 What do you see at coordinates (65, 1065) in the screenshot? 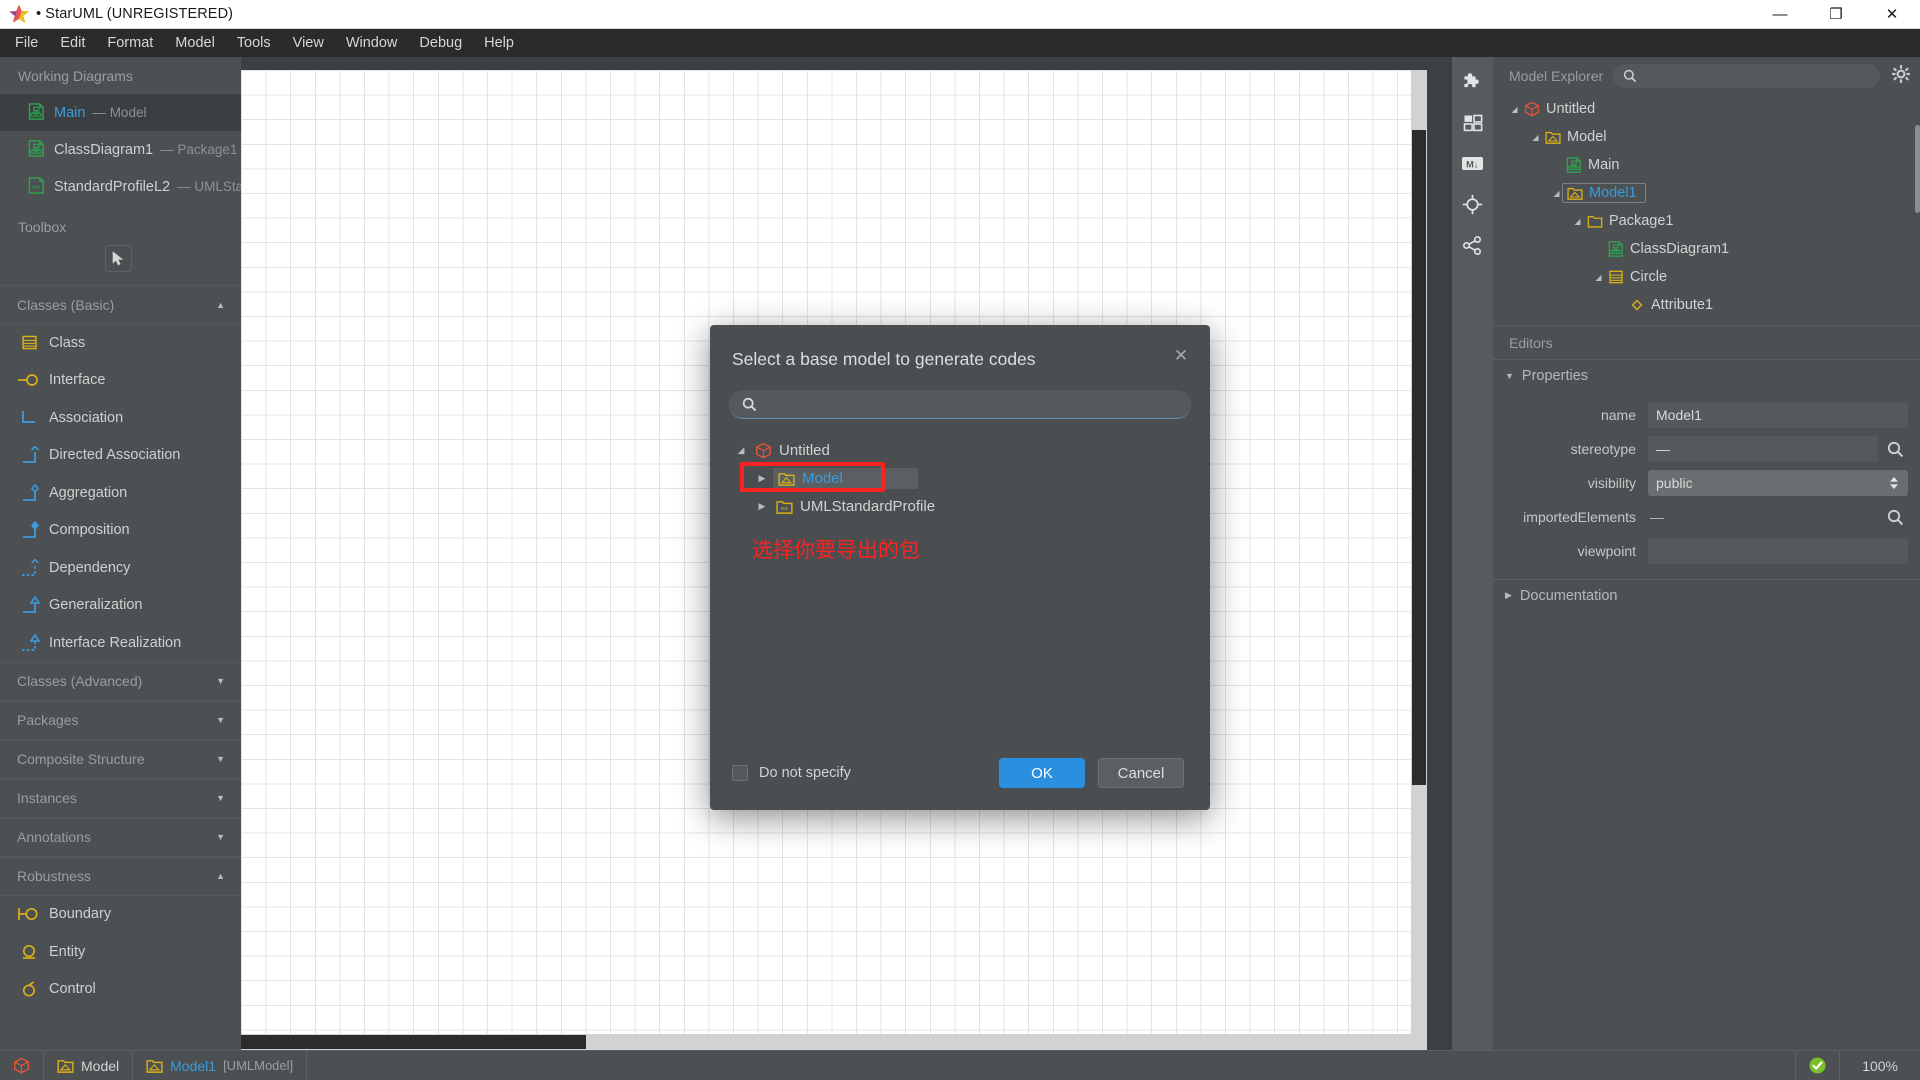
I see `model-icon` at bounding box center [65, 1065].